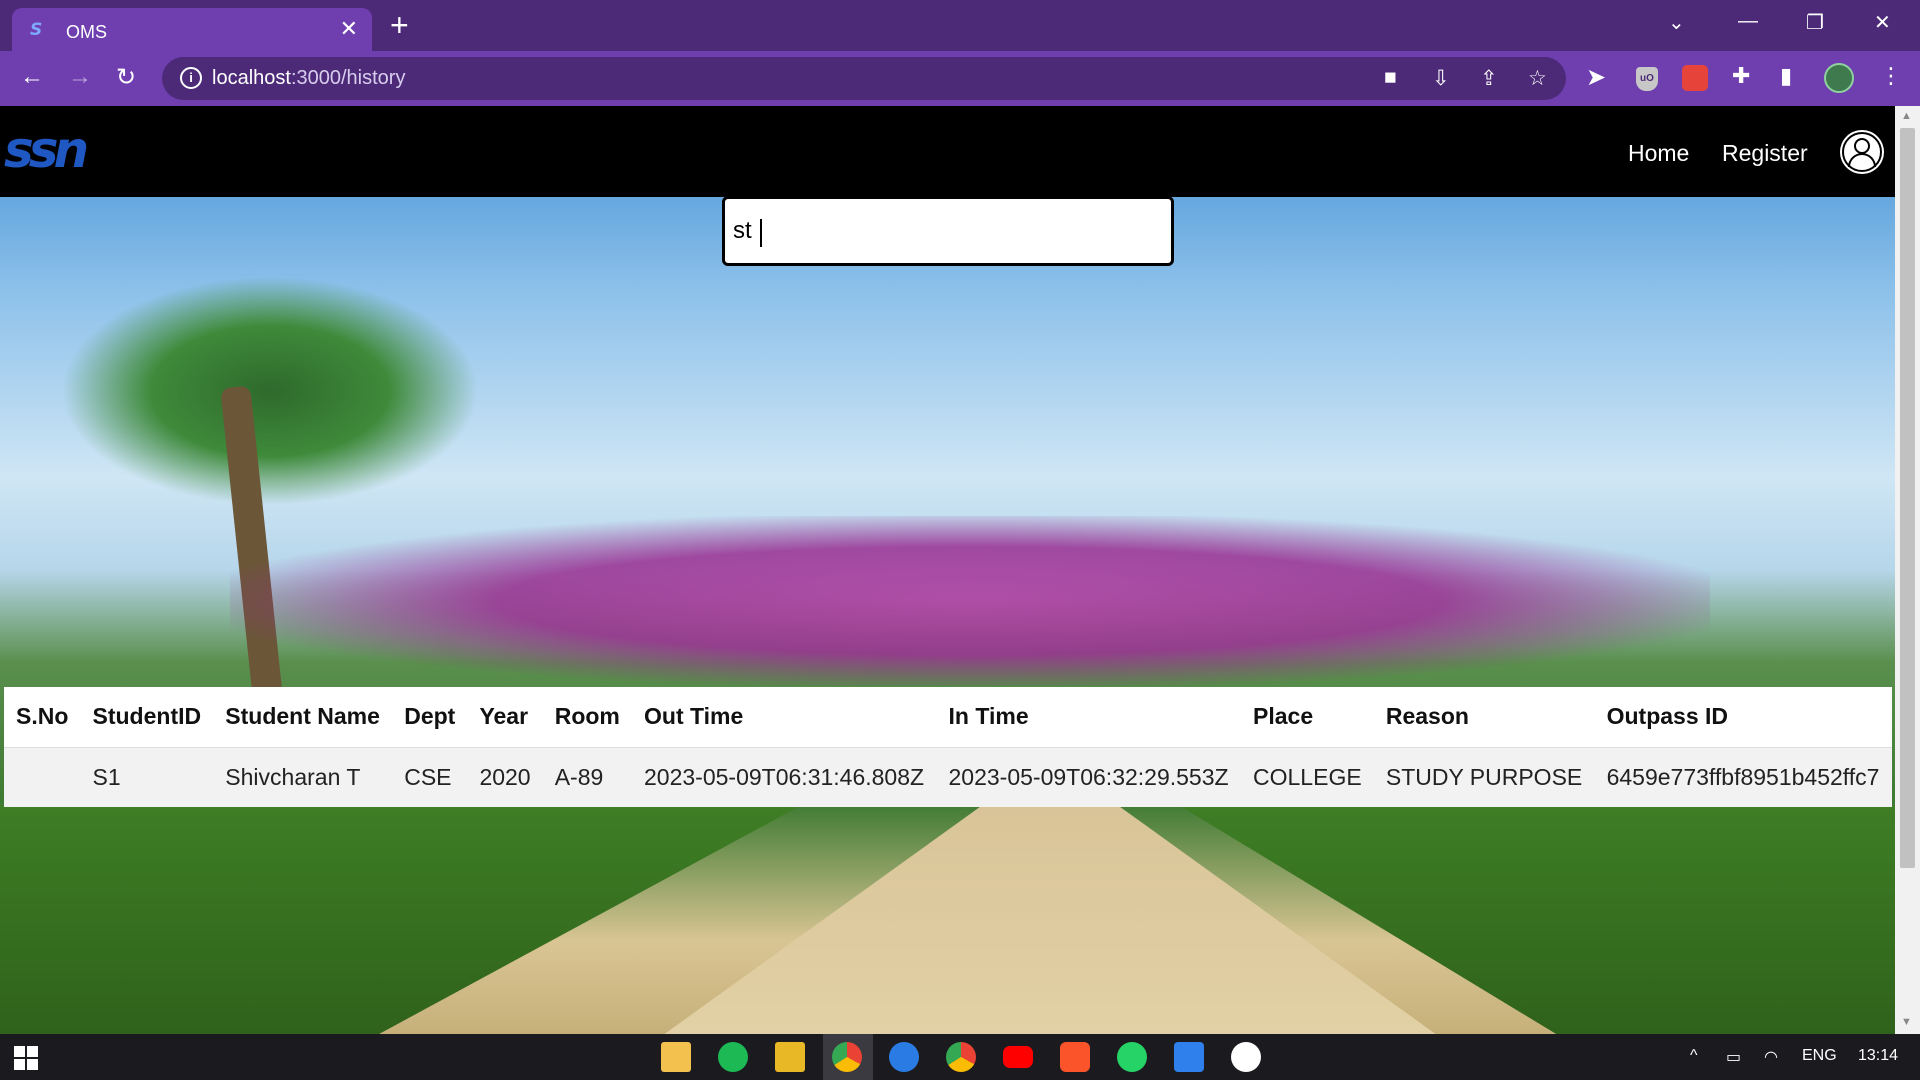  What do you see at coordinates (1537, 78) in the screenshot?
I see `star-icon: ☆` at bounding box center [1537, 78].